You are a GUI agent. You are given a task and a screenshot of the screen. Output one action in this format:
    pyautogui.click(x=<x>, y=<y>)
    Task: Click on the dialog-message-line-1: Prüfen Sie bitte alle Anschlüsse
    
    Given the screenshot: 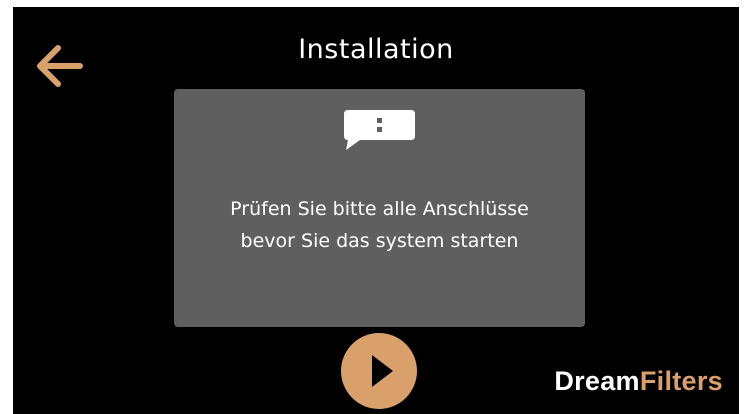 What is the action you would take?
    pyautogui.click(x=379, y=209)
    